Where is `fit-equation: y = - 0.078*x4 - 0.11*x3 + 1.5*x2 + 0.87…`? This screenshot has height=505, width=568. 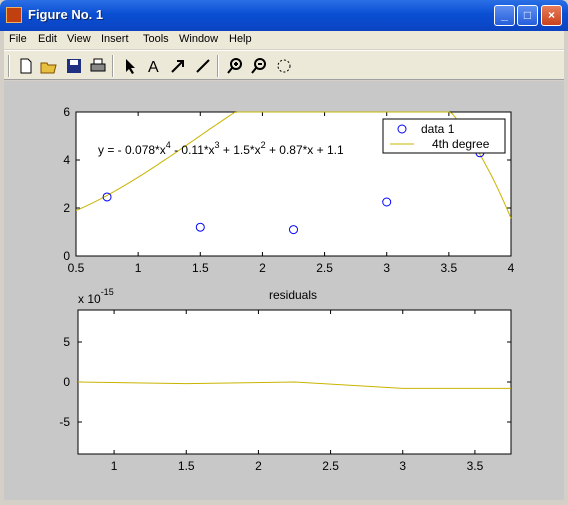 fit-equation: y = - 0.078*x4 - 0.11*x3 + 1.5*x2 + 0.87… is located at coordinates (221, 148).